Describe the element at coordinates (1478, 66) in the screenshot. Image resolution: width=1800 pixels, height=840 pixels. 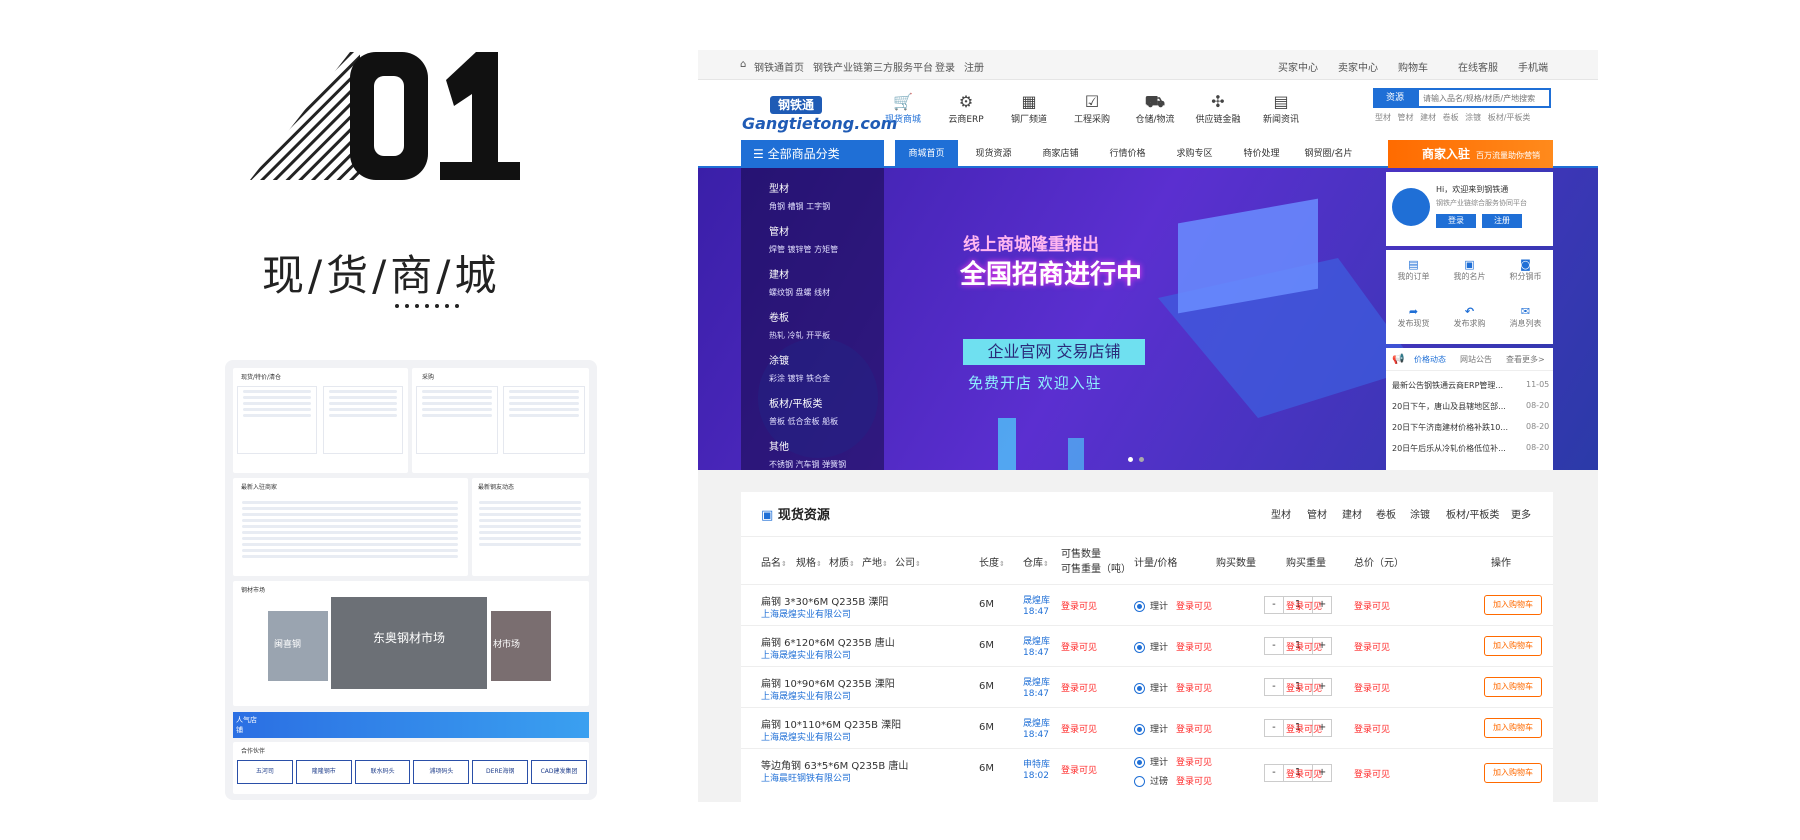
I see `online-service-link: 在线客服` at that location.